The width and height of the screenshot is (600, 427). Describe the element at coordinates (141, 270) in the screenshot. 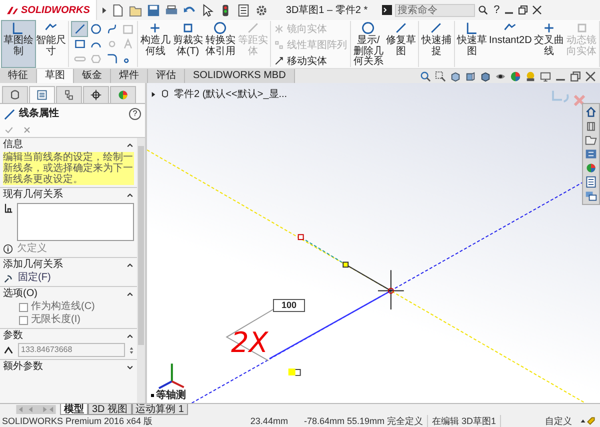

I see `scrollbar` at that location.